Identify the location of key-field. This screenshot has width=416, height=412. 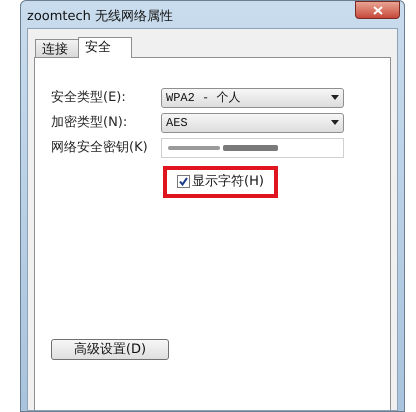
(252, 148).